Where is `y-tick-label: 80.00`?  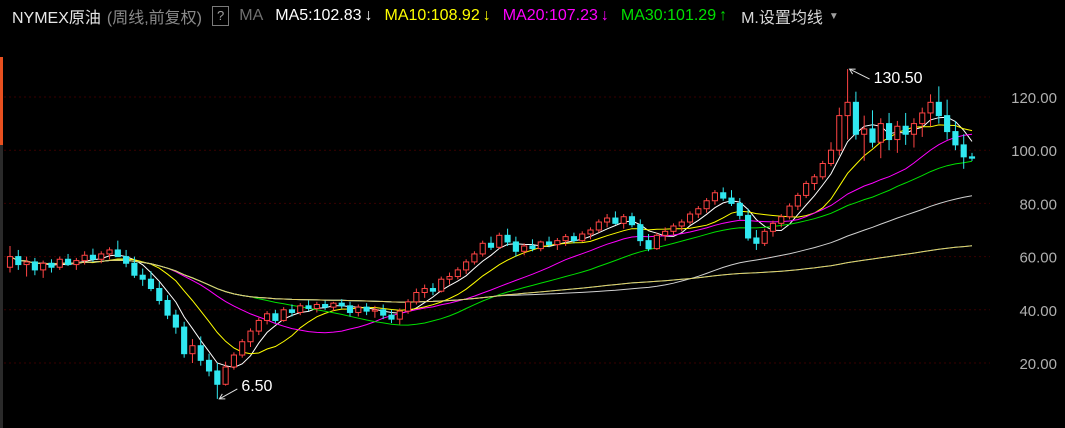
y-tick-label: 80.00 is located at coordinates (1038, 204).